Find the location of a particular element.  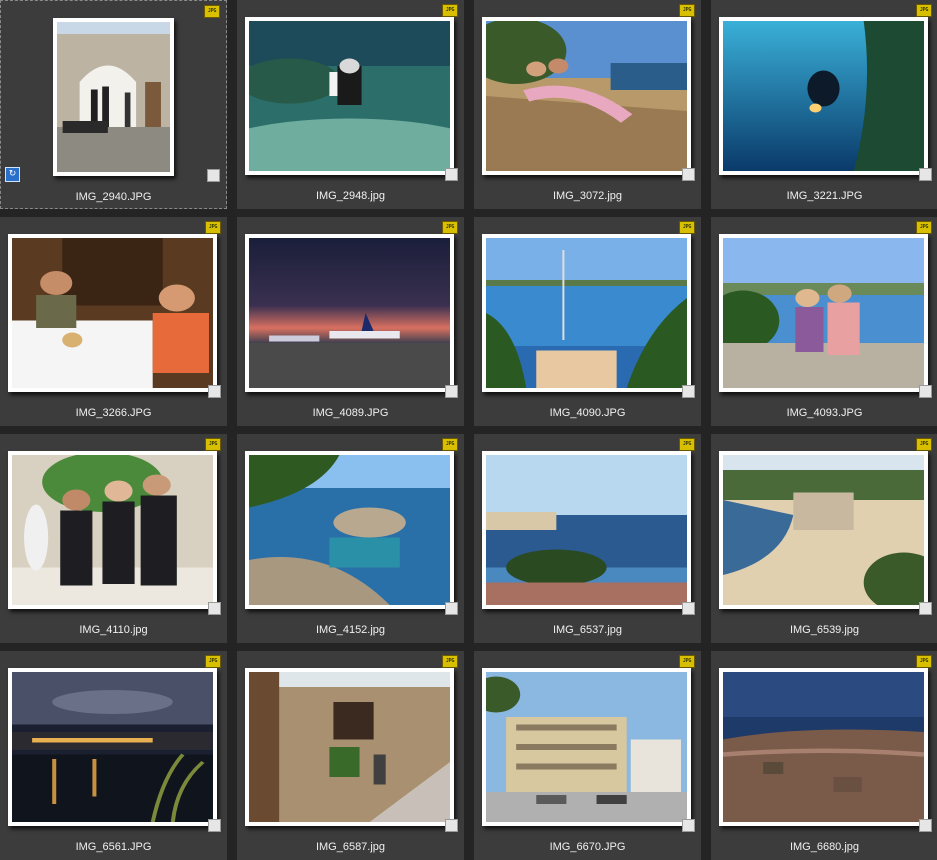

filename-label: IMG_4093.JPG is located at coordinates (824, 413).